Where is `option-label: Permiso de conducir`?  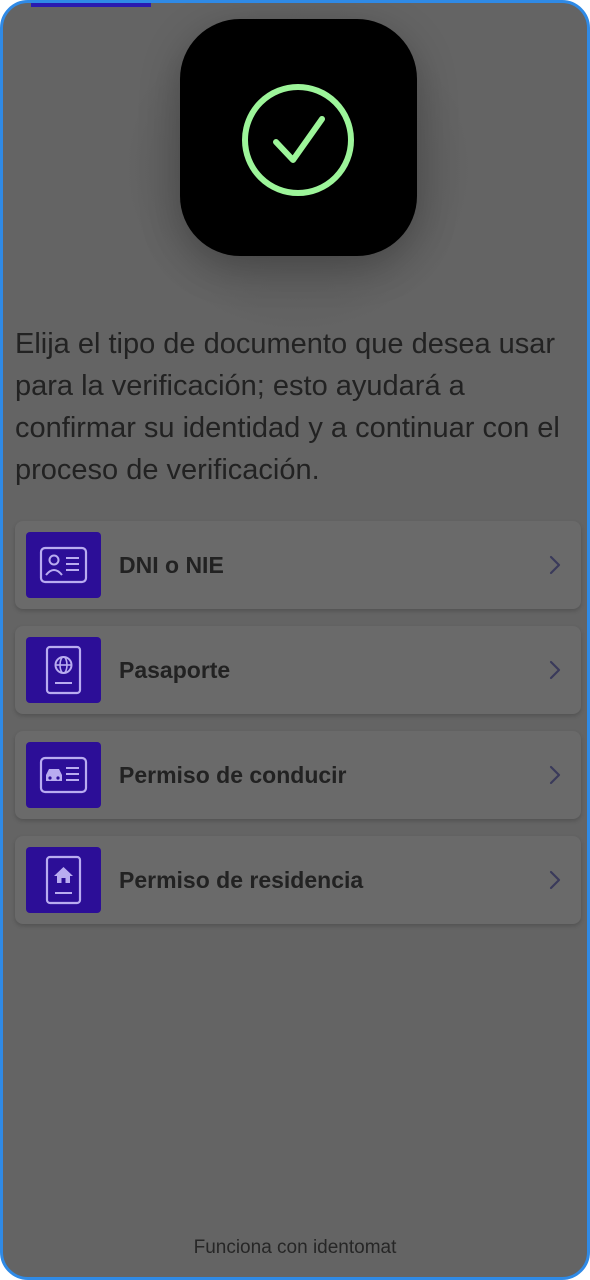 option-label: Permiso de conducir is located at coordinates (233, 775).